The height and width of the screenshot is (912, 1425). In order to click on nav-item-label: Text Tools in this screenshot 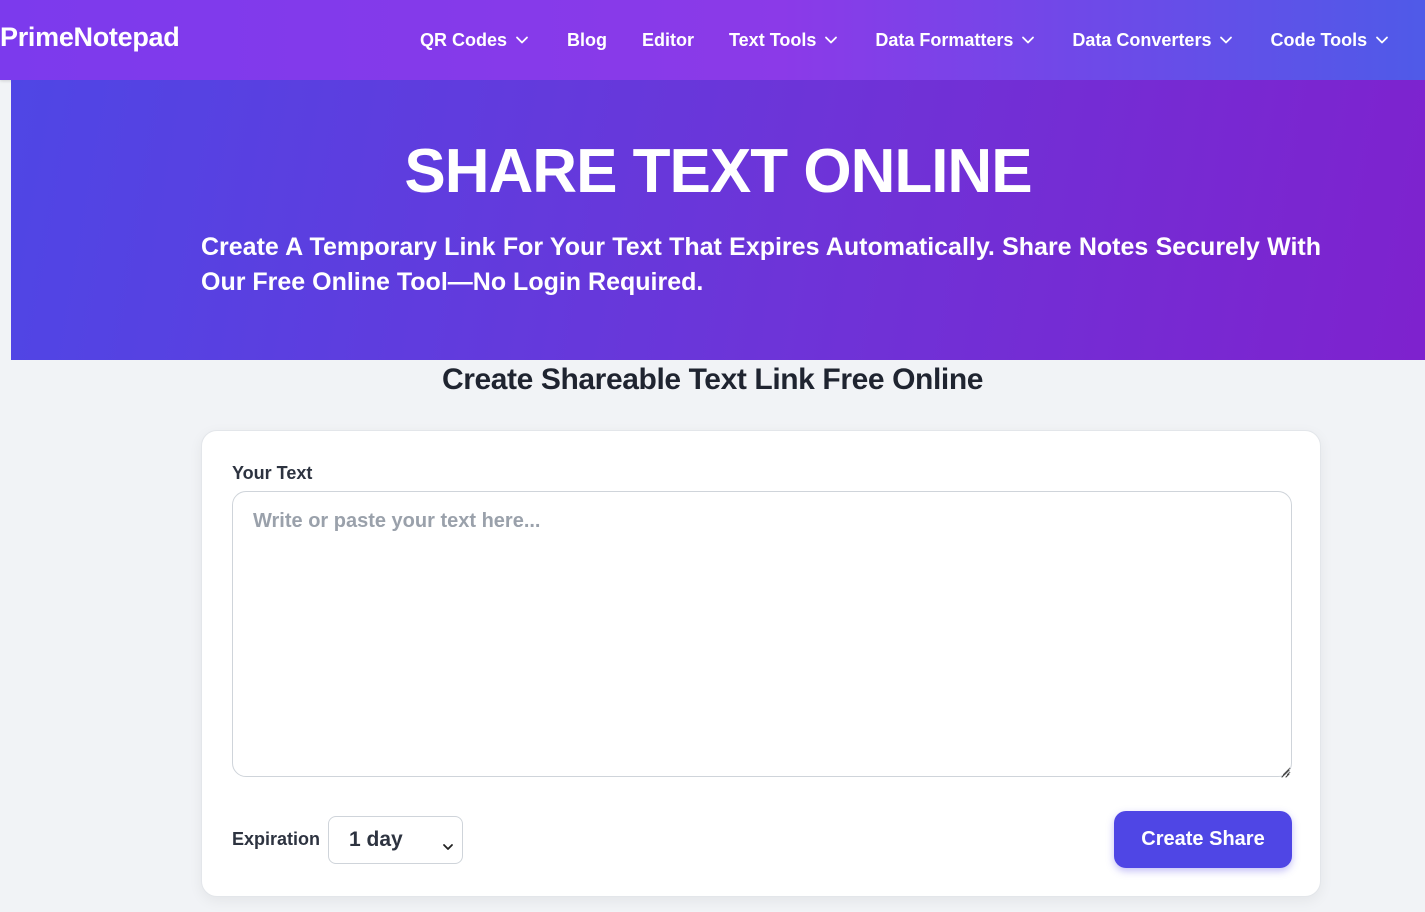, I will do `click(773, 39)`.